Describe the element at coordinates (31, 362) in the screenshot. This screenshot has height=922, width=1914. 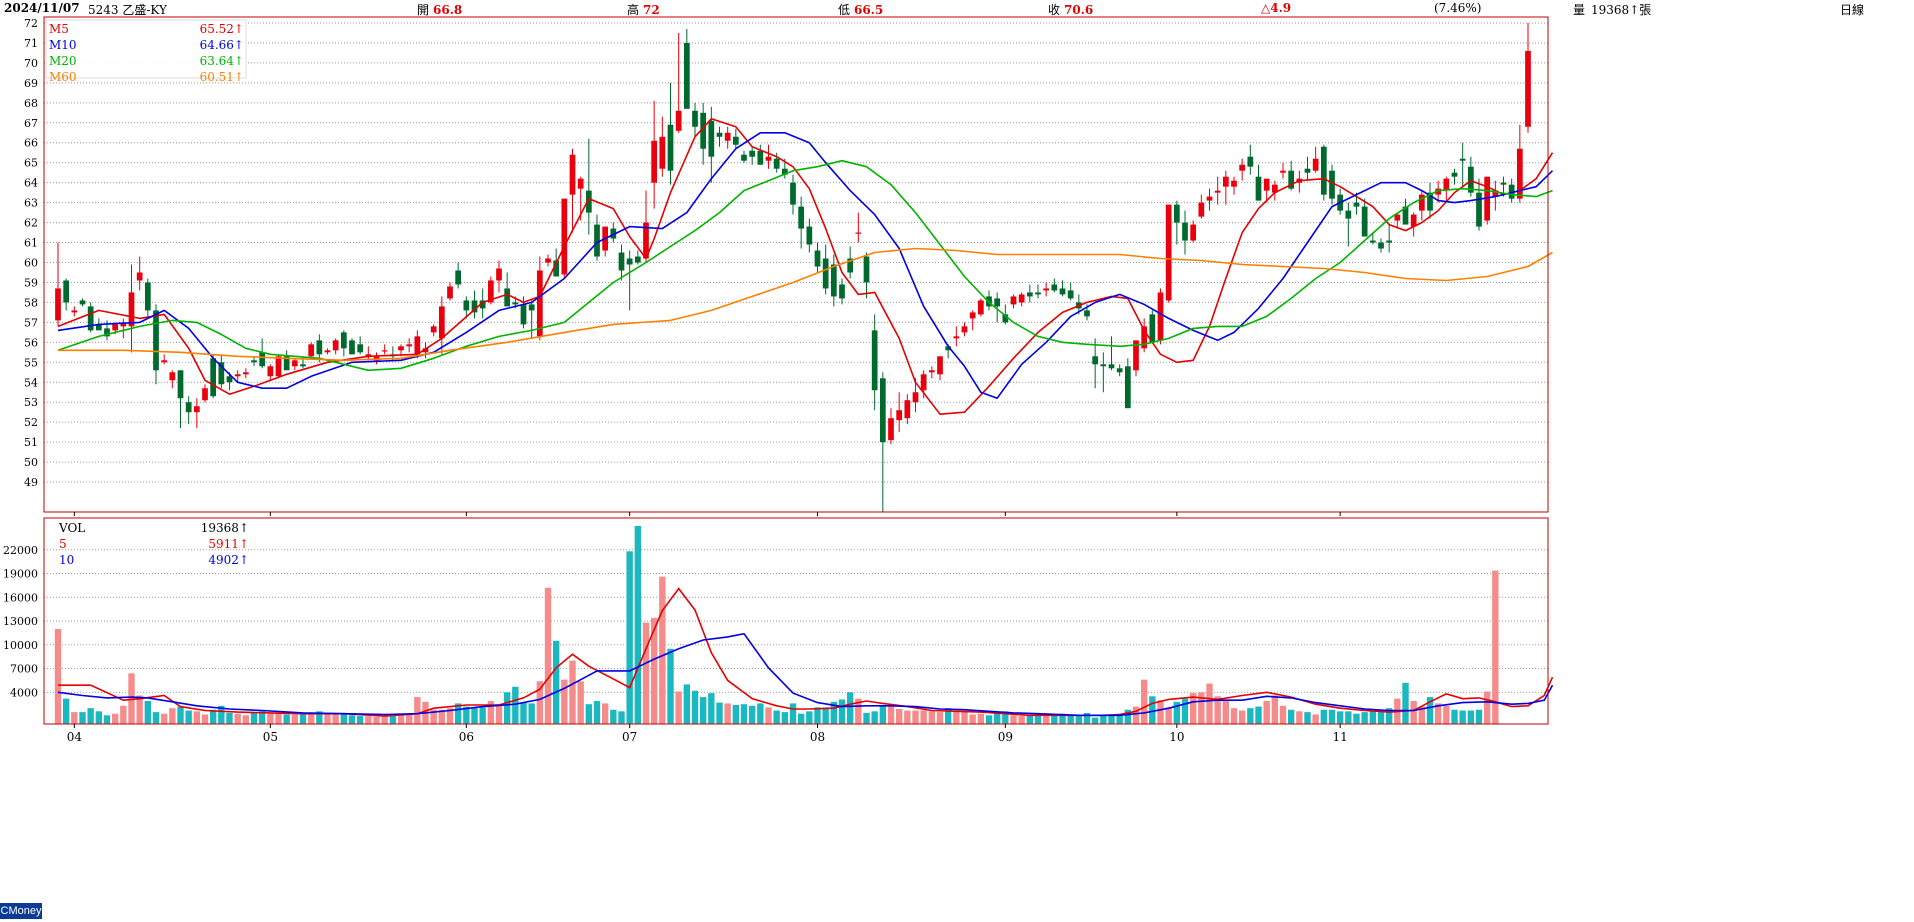
I see `price-tick-label: 55` at that location.